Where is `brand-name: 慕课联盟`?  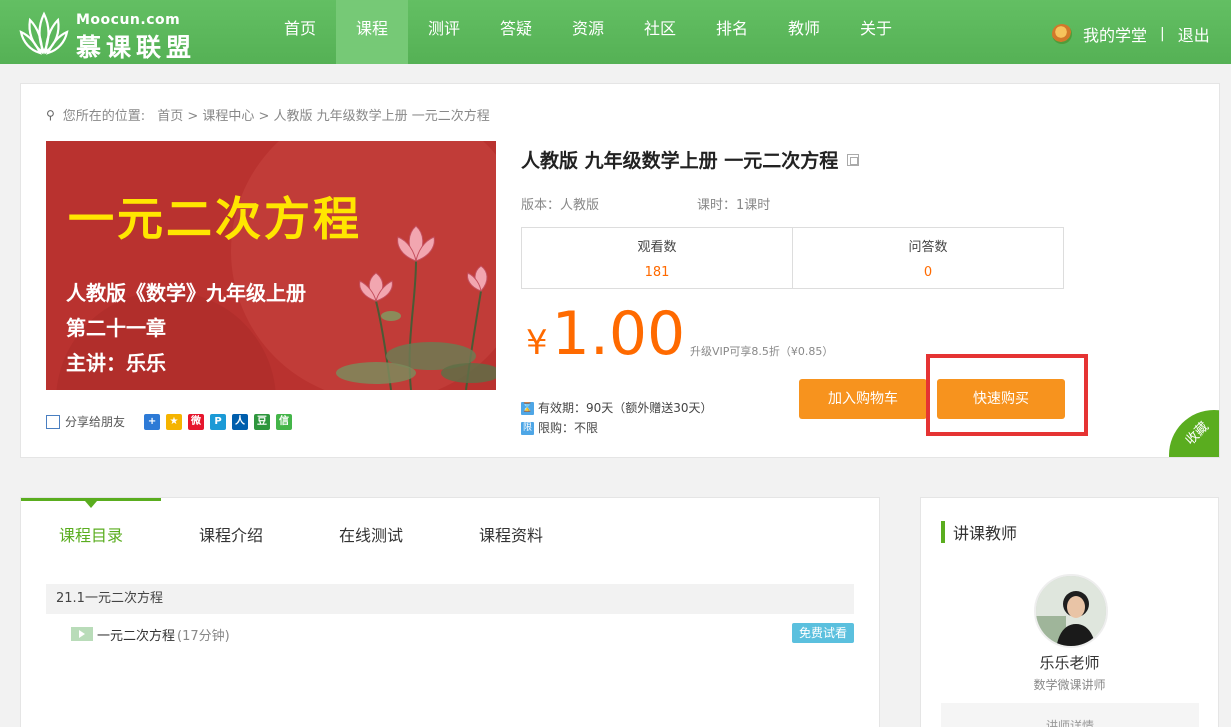
brand-name: 慕课联盟 is located at coordinates (136, 47).